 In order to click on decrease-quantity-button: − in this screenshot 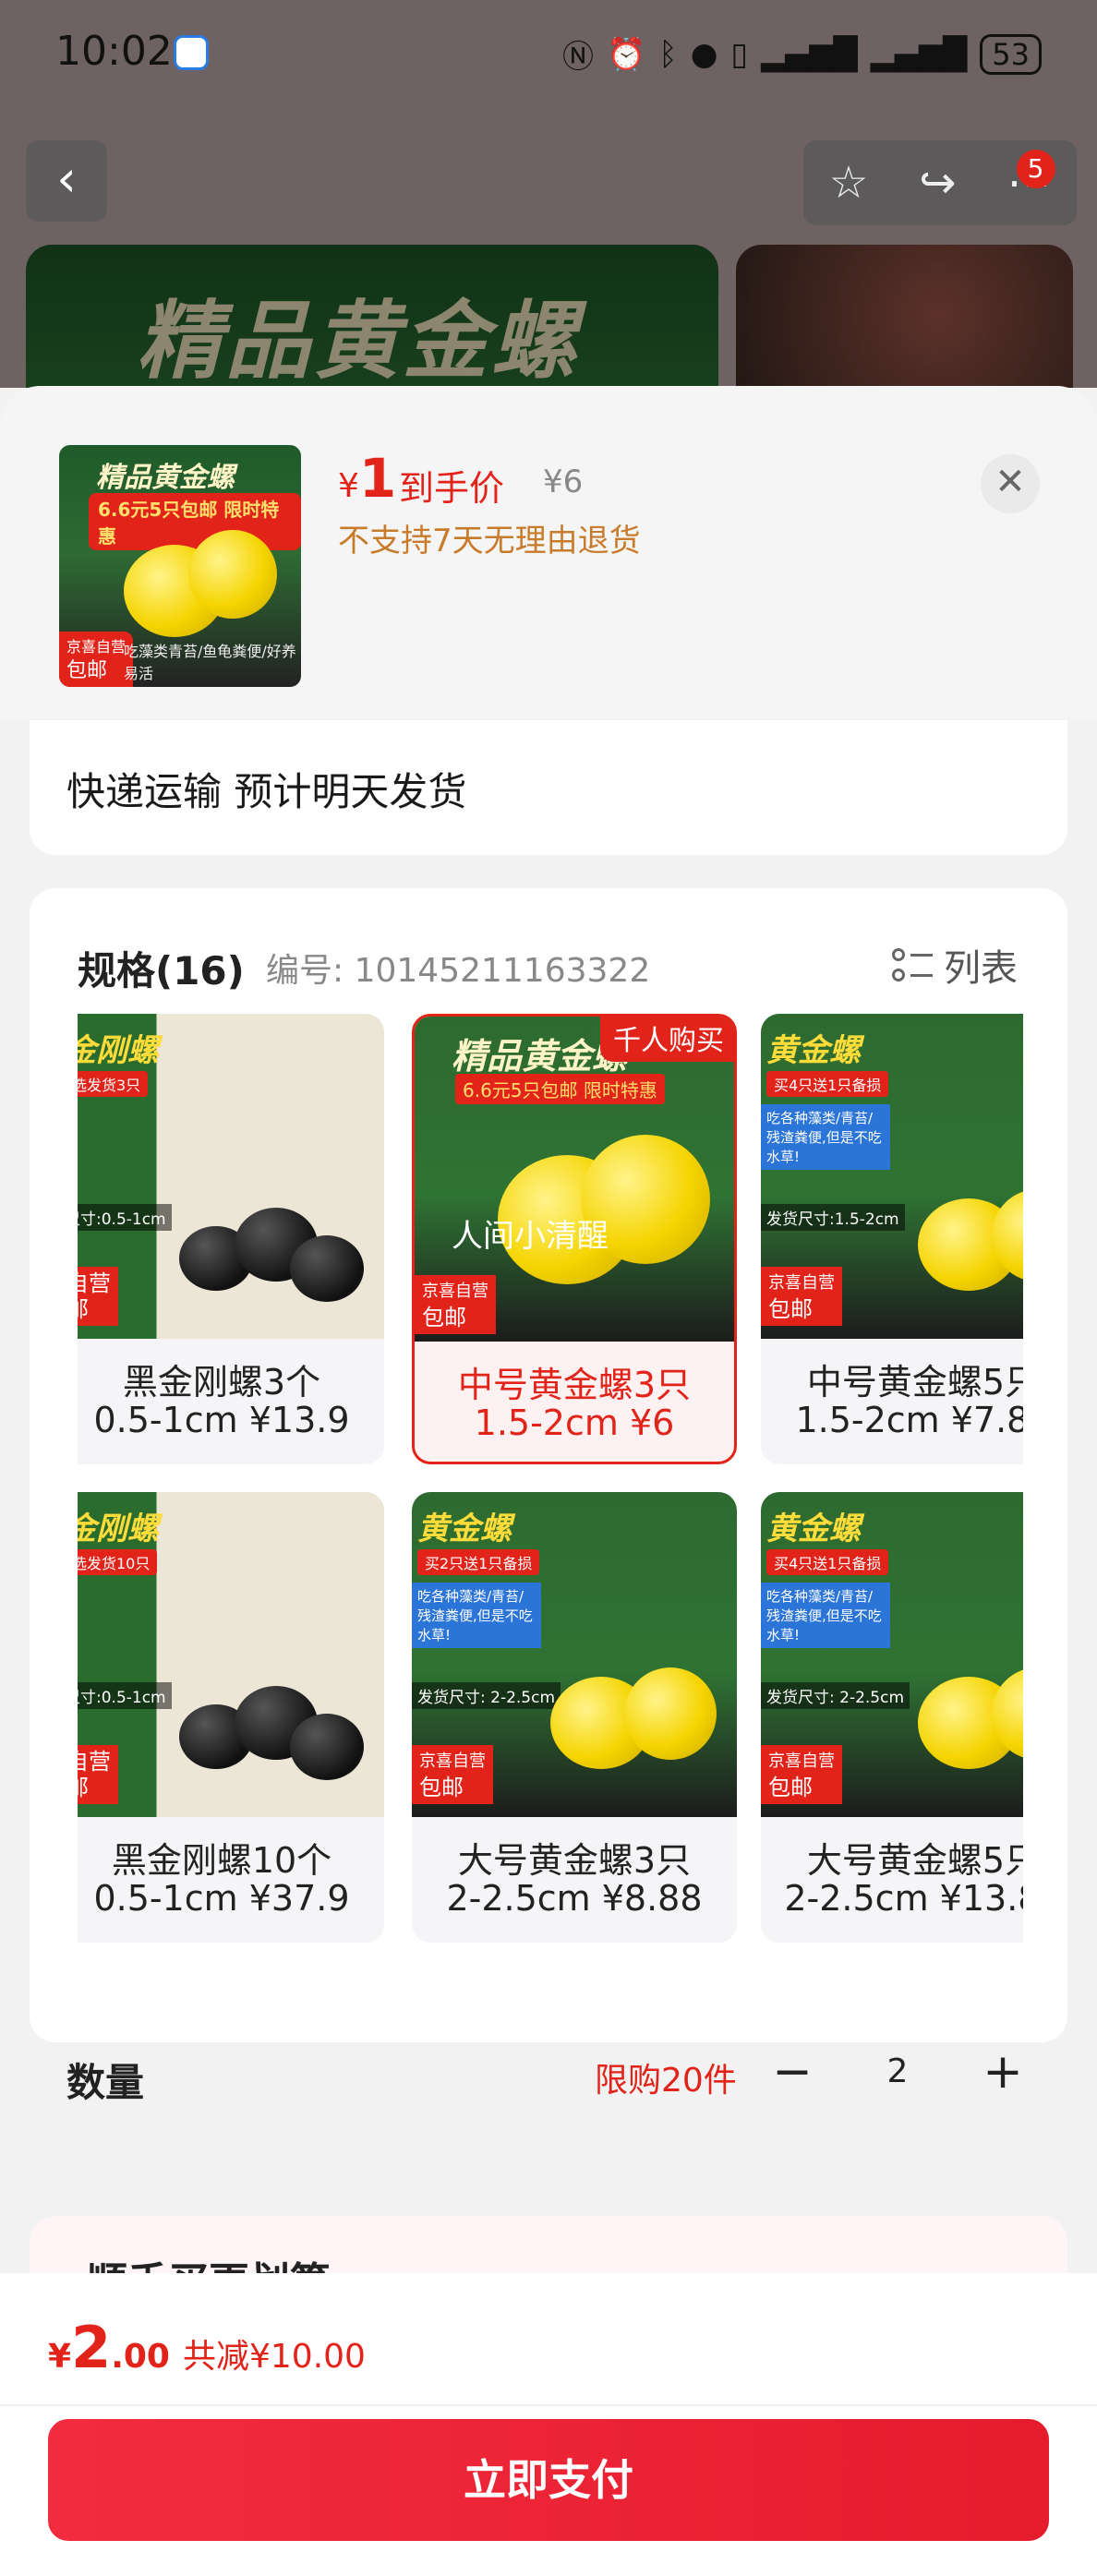, I will do `click(792, 2073)`.